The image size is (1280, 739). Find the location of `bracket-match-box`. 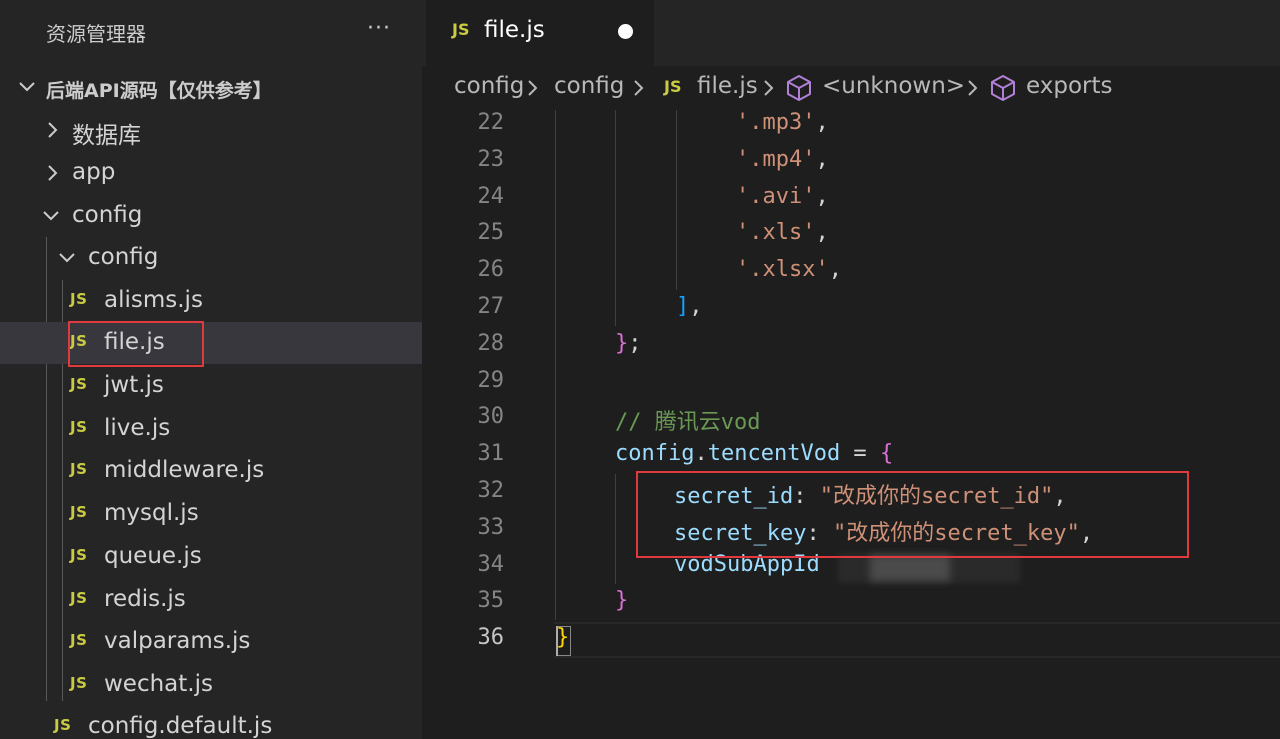

bracket-match-box is located at coordinates (563, 641).